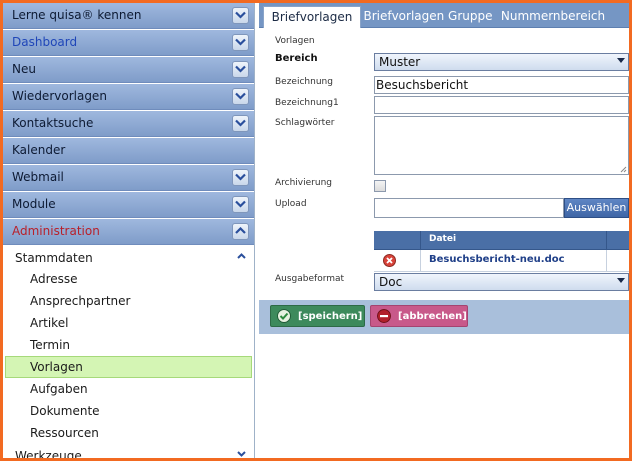 This screenshot has width=632, height=461. What do you see at coordinates (497, 259) in the screenshot?
I see `file-link: Besuchsbericht-neu.doc` at bounding box center [497, 259].